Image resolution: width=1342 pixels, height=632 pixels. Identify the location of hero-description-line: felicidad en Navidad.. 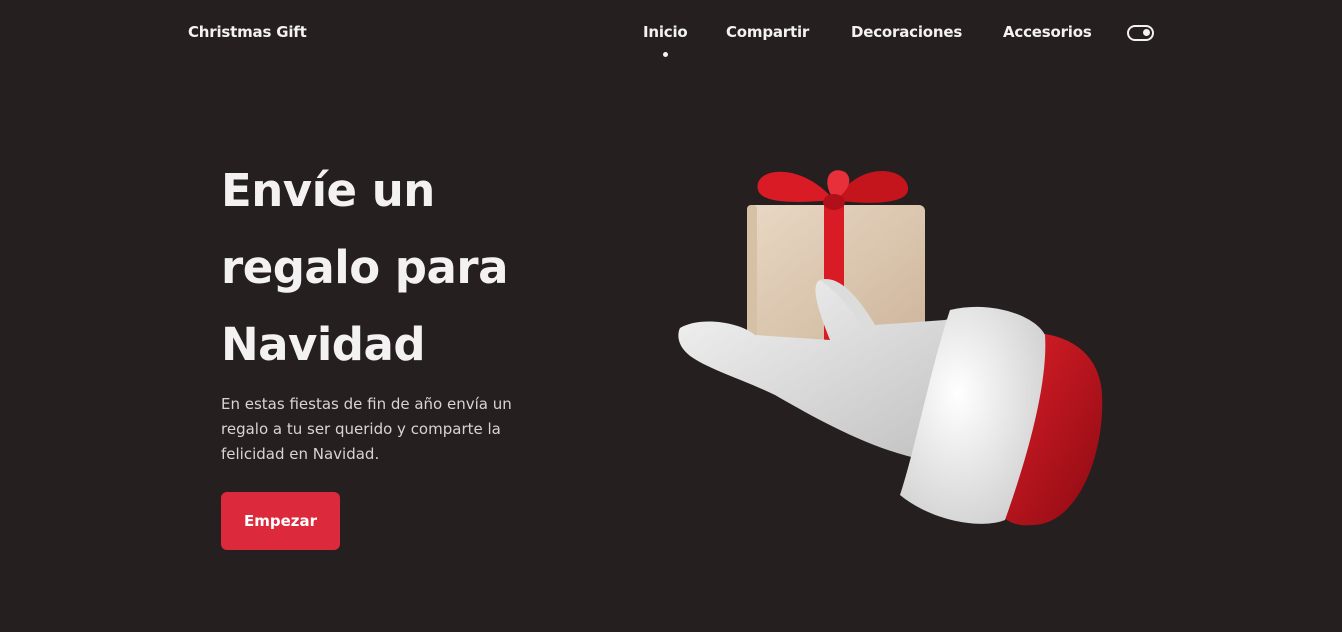
(300, 454).